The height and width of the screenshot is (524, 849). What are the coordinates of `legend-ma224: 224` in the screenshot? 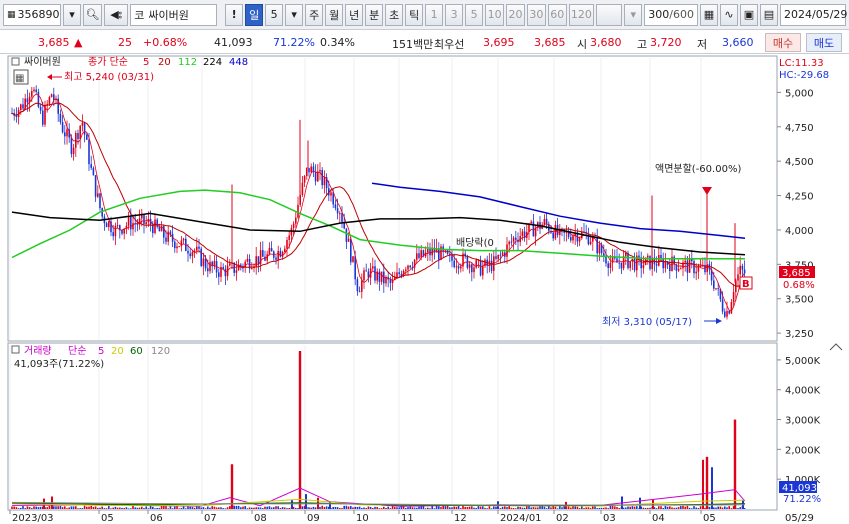 It's located at (212, 62).